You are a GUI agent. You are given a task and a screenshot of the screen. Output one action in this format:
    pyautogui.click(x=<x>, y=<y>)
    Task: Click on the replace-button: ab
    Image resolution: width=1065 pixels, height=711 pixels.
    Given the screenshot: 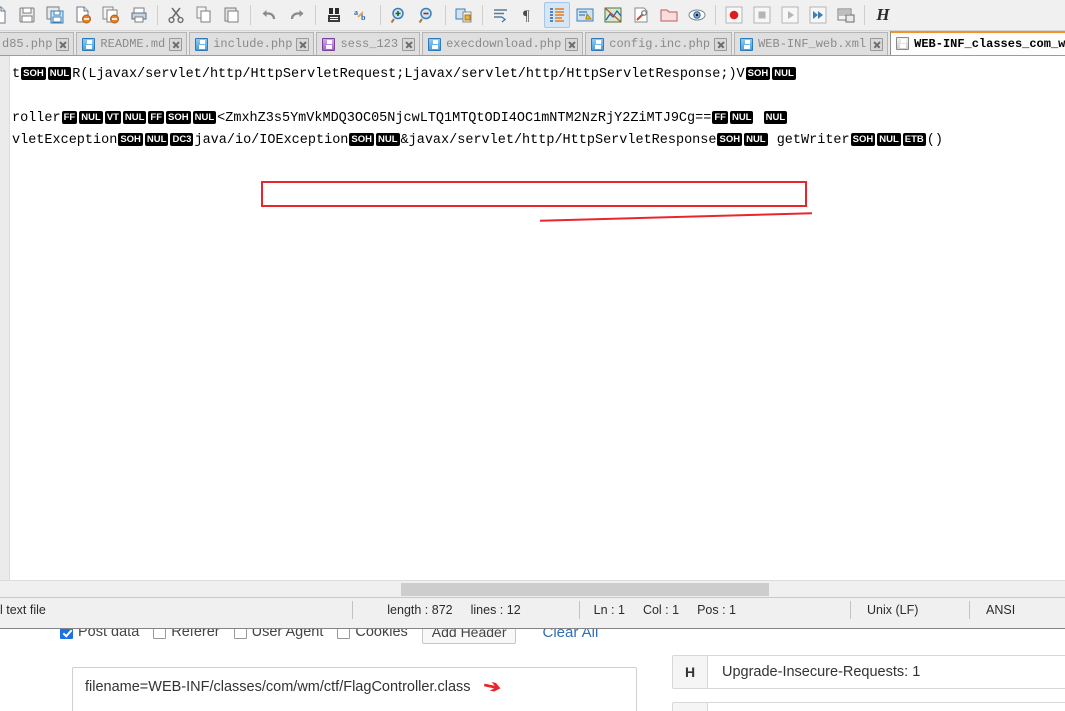 What is the action you would take?
    pyautogui.click(x=362, y=15)
    